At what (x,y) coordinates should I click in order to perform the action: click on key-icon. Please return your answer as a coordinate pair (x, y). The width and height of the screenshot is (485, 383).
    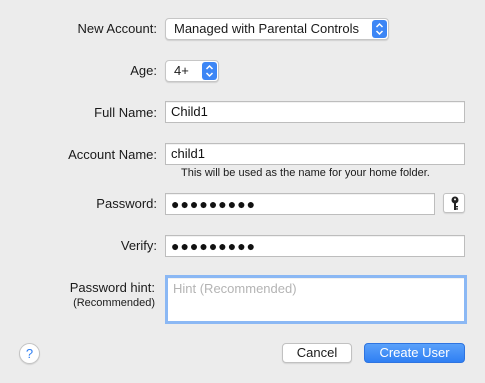
    Looking at the image, I should click on (455, 203).